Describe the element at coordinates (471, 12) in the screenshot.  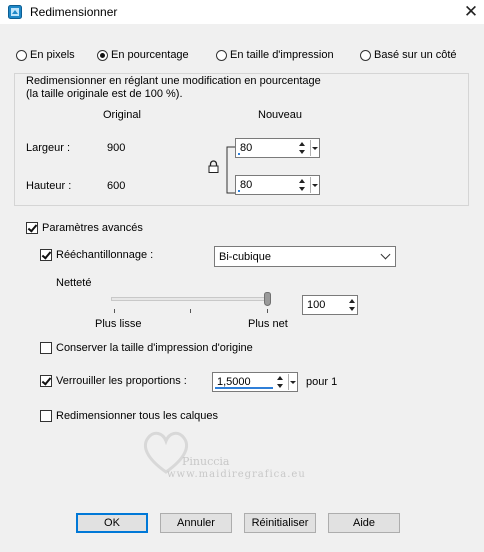
I see `close-icon: ✕` at that location.